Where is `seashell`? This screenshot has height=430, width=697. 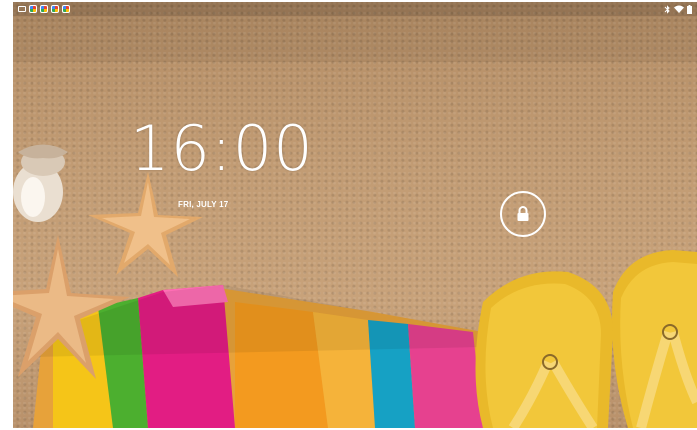
seashell is located at coordinates (40, 183).